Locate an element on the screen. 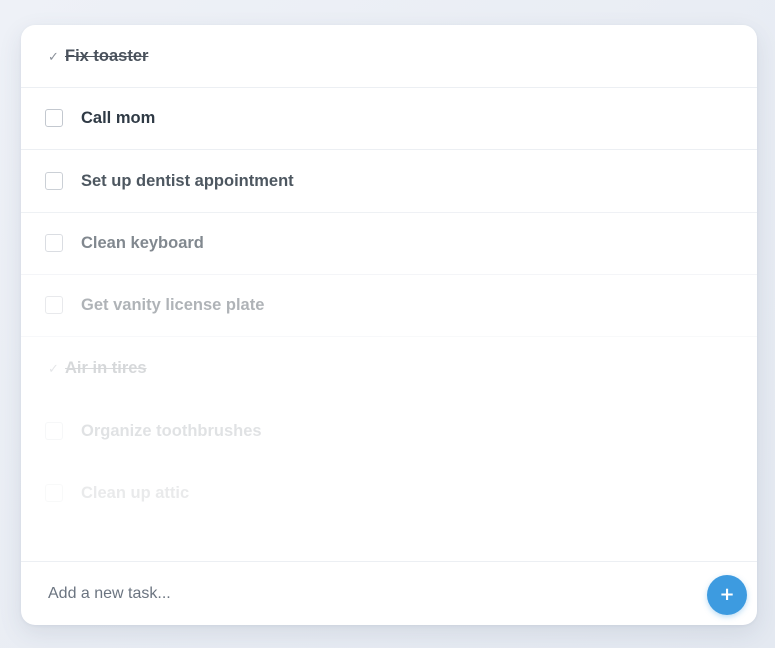 This screenshot has width=775, height=648. task-item-clean-up-attic: Clean up attic is located at coordinates (389, 493).